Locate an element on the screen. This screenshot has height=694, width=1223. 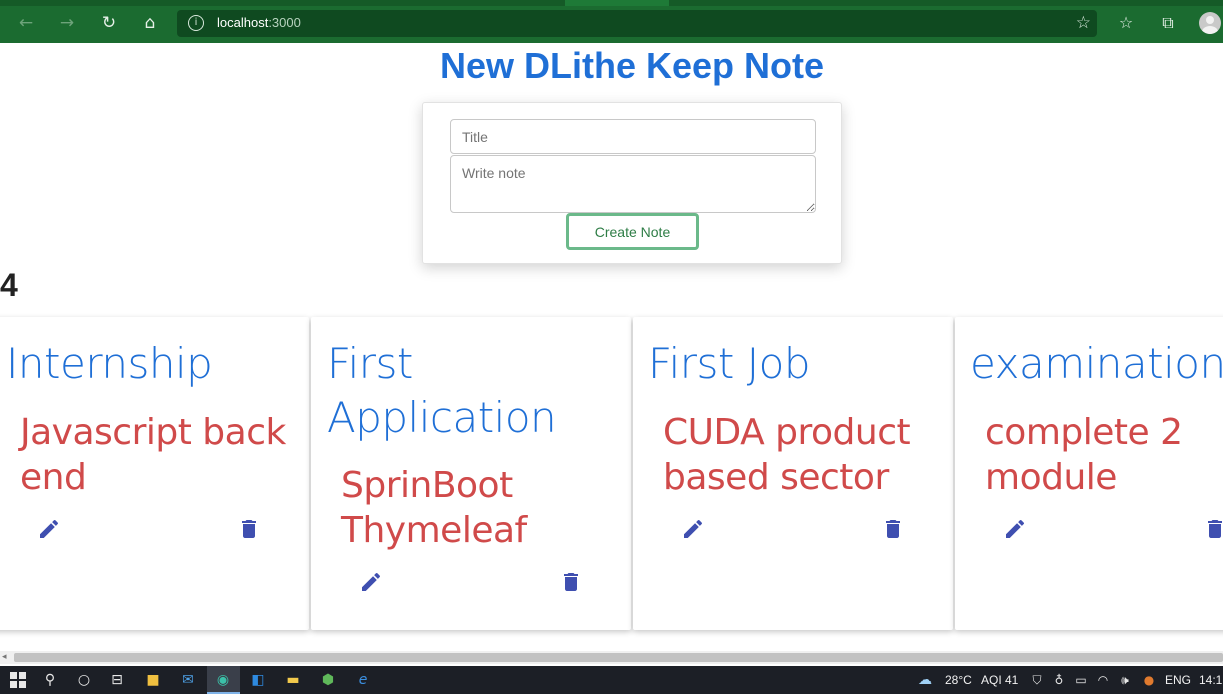
clock: 14:12 is located at coordinates (1211, 680).